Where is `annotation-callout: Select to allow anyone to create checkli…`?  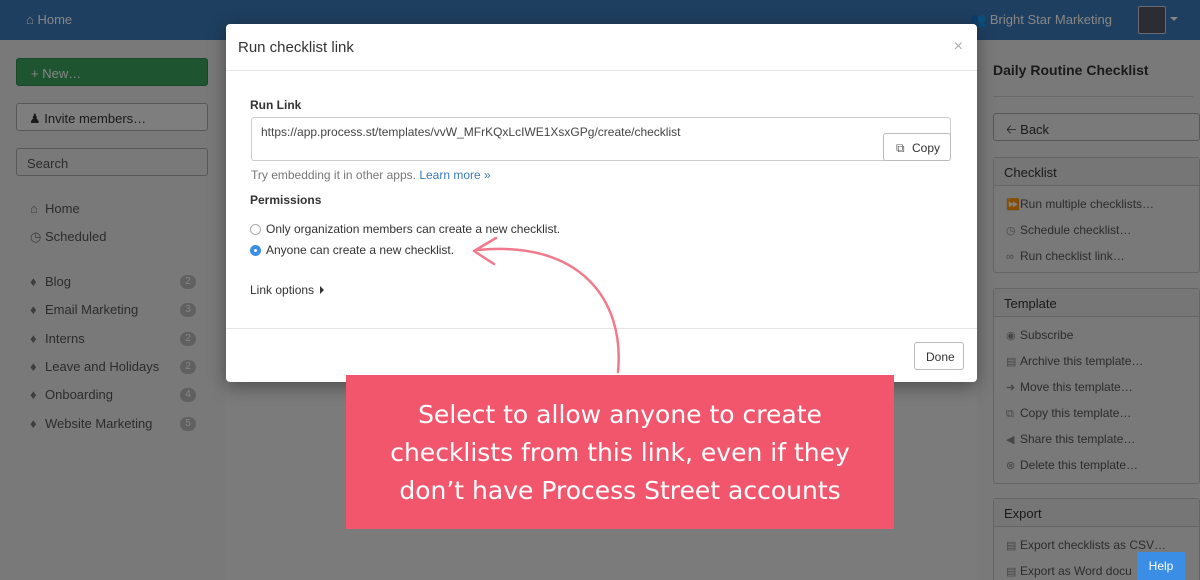
annotation-callout: Select to allow anyone to create checkli… is located at coordinates (620, 452).